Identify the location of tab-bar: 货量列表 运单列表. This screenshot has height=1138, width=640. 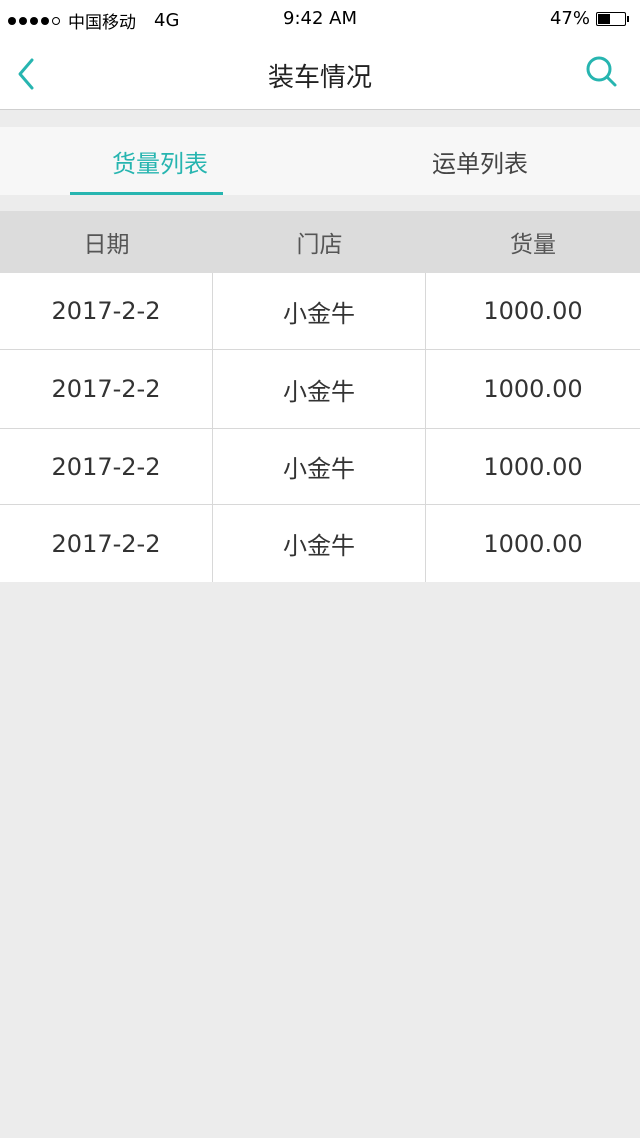
(320, 161).